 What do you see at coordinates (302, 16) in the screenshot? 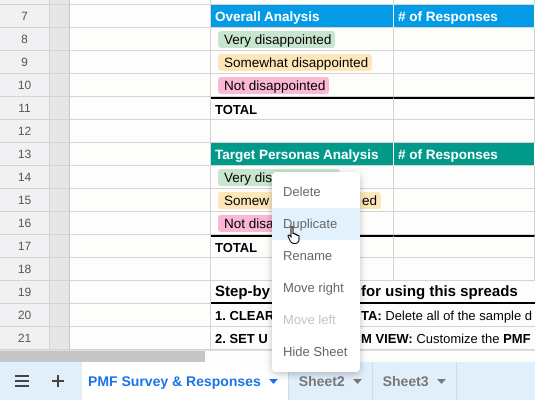
I see `table-header-cell: Overall Analysis` at bounding box center [302, 16].